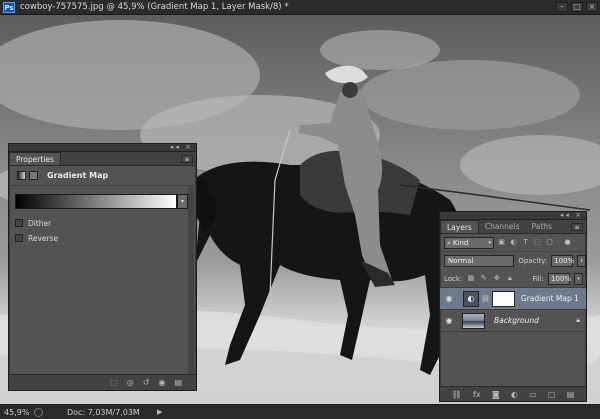  I want to click on new-layer-icon: ▢, so click(552, 394).